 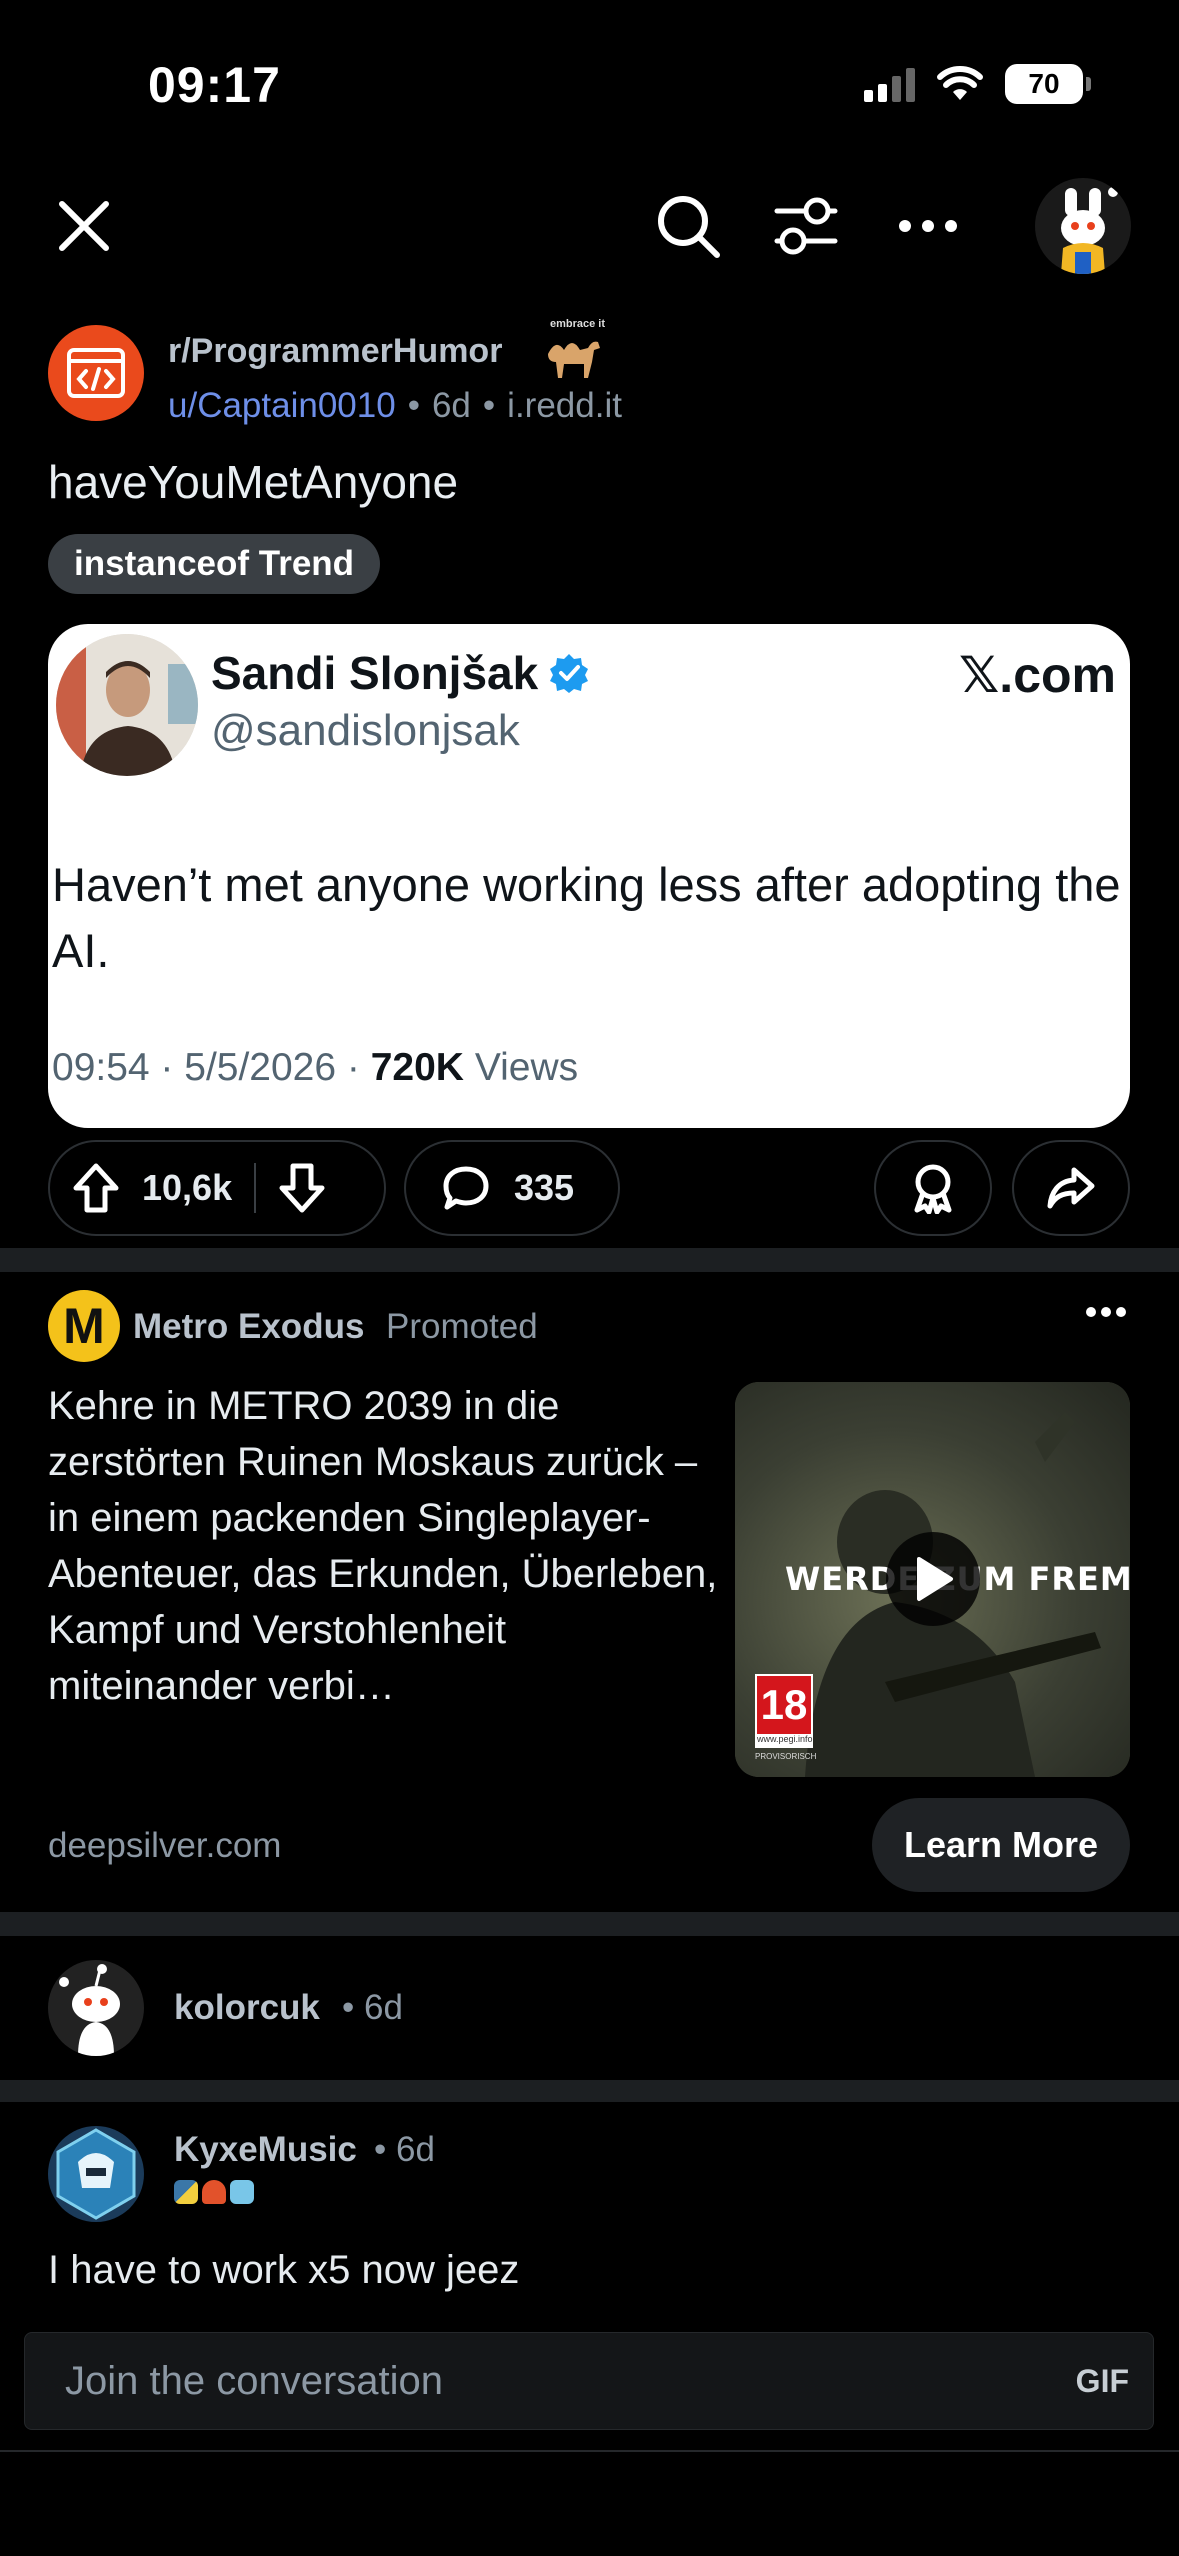 I want to click on tweet-author-name: Sandi Slonjšak, so click(x=400, y=673).